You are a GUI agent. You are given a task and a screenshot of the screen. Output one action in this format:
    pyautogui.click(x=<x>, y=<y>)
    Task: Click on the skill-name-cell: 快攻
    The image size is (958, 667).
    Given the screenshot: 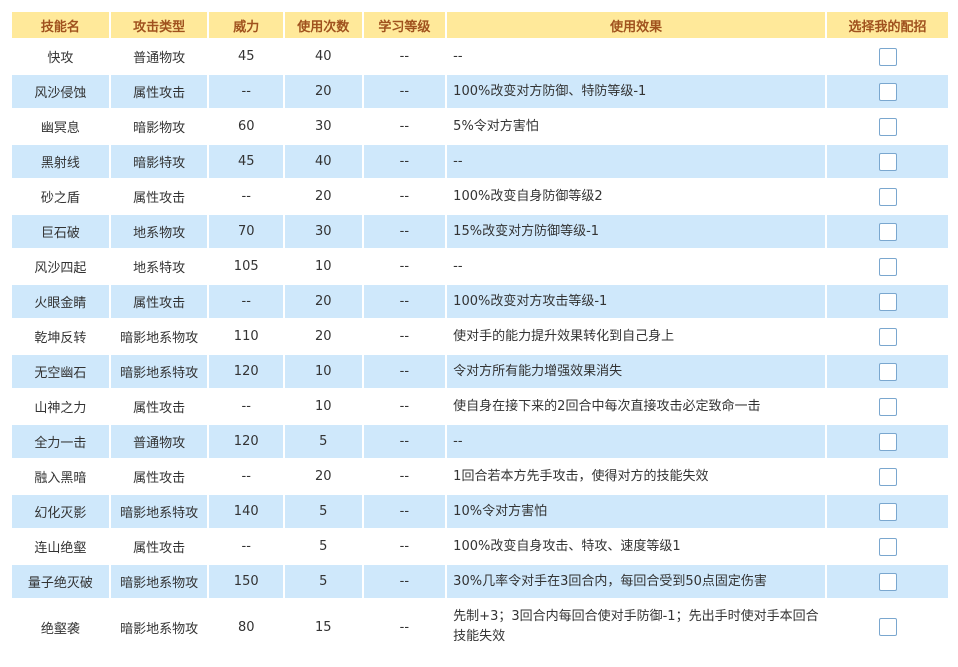 What is the action you would take?
    pyautogui.click(x=60, y=56)
    